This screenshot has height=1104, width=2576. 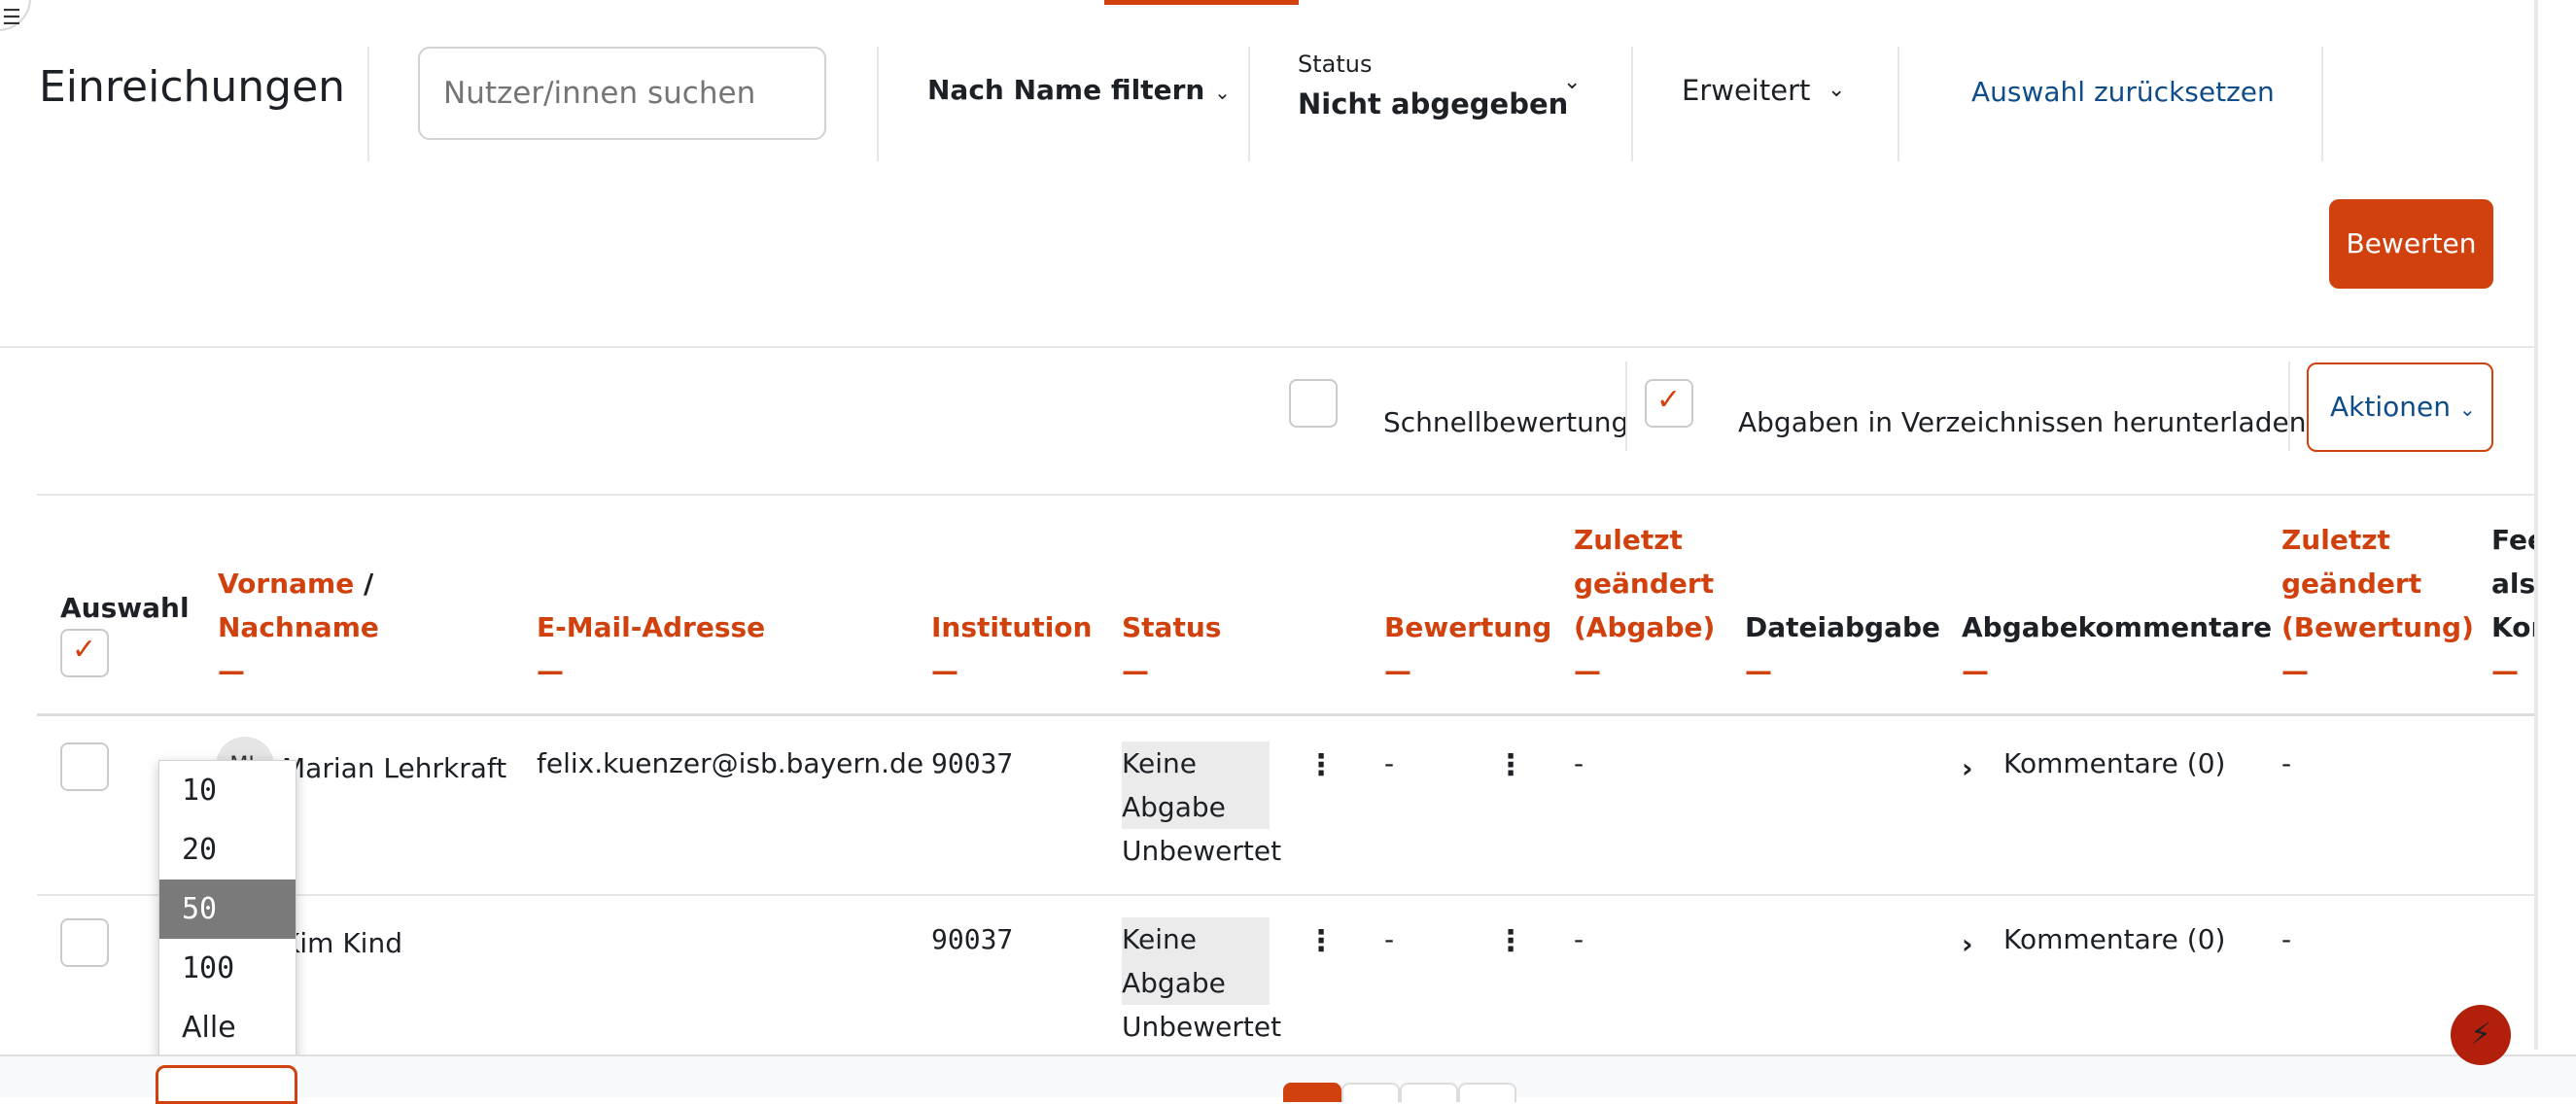 I want to click on per-page-option-selected: 50, so click(x=228, y=909).